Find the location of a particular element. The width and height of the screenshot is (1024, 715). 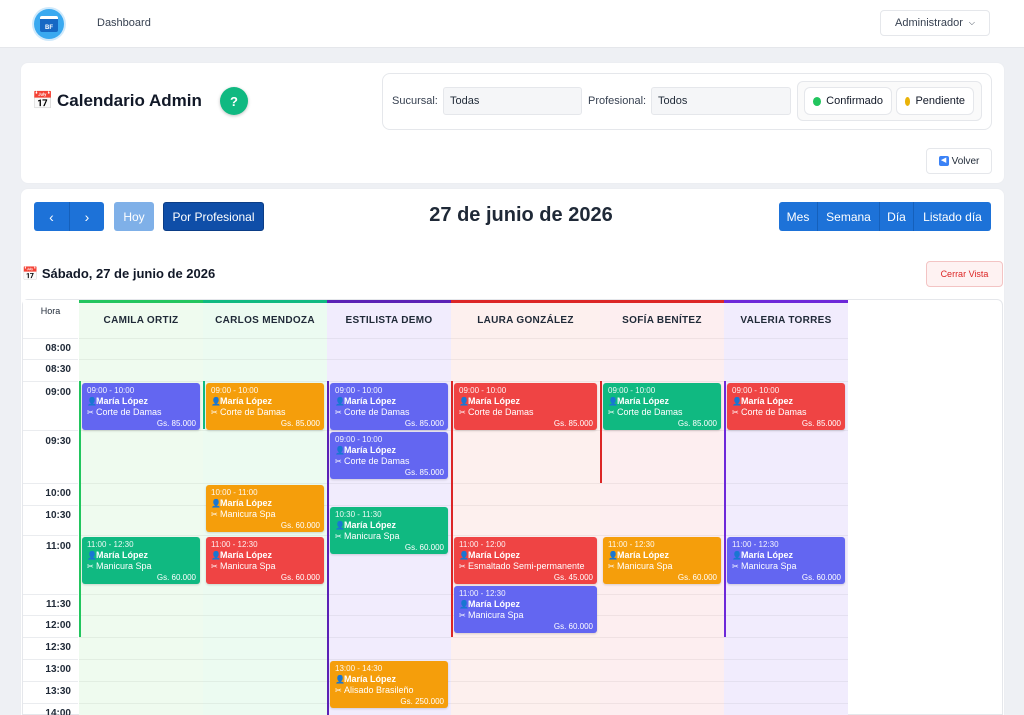

view-semana-button: Semana is located at coordinates (849, 216).